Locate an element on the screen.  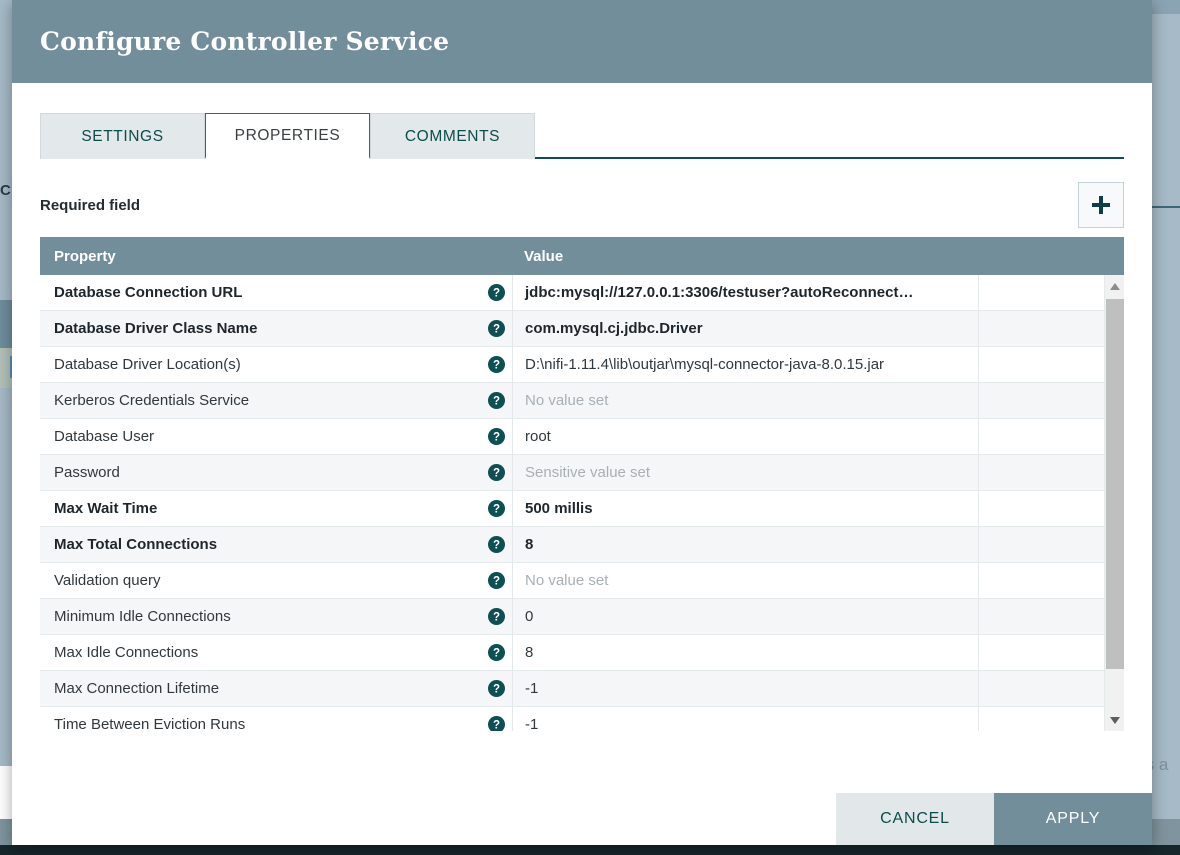
scroll-up-arrow-icon is located at coordinates (1114, 286).